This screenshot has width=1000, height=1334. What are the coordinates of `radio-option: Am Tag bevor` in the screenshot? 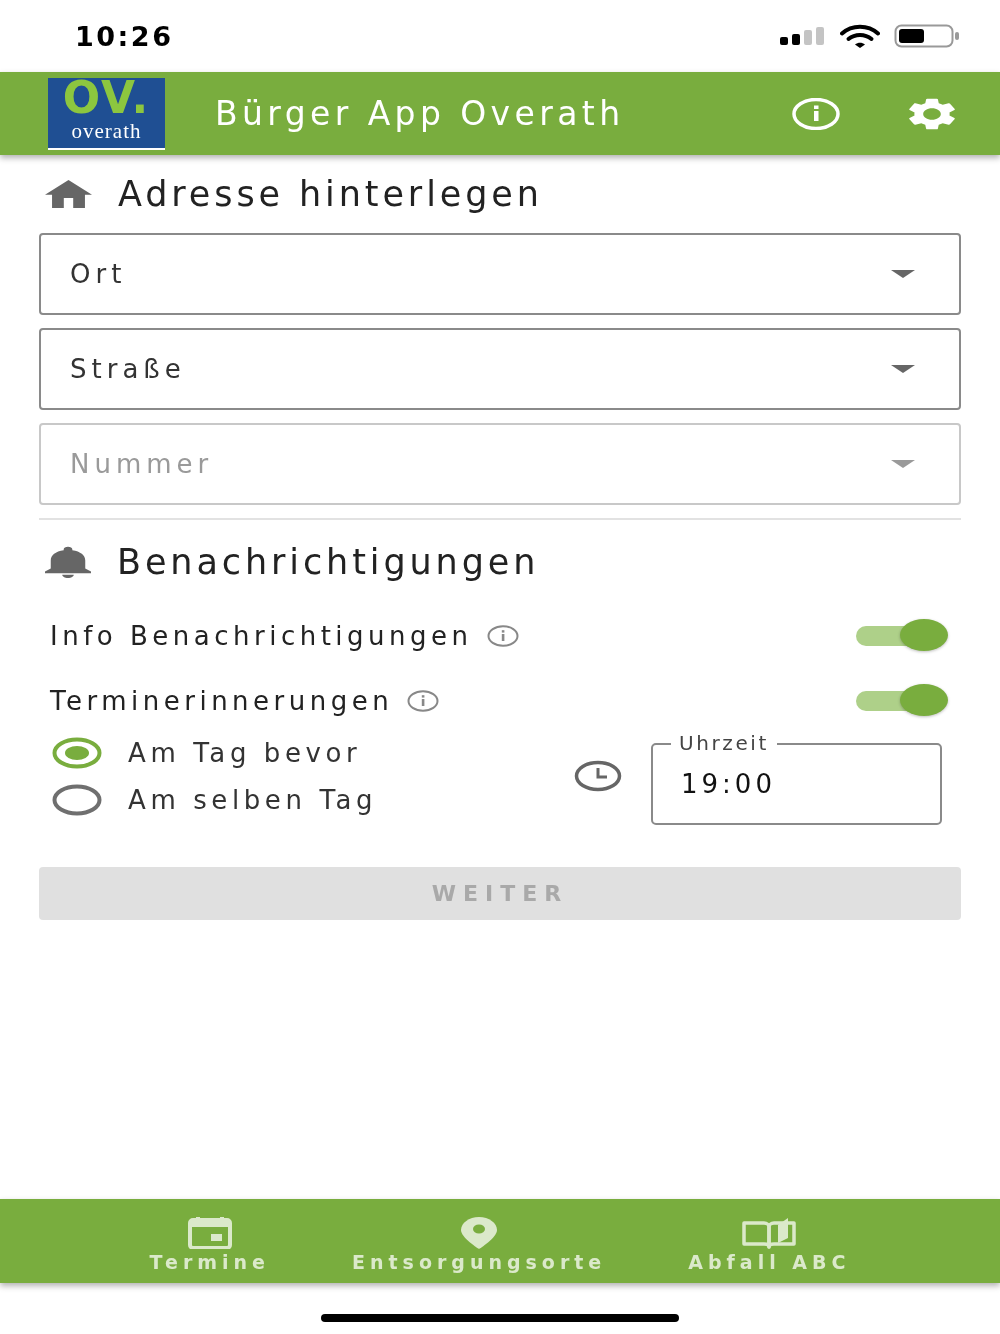 It's located at (207, 752).